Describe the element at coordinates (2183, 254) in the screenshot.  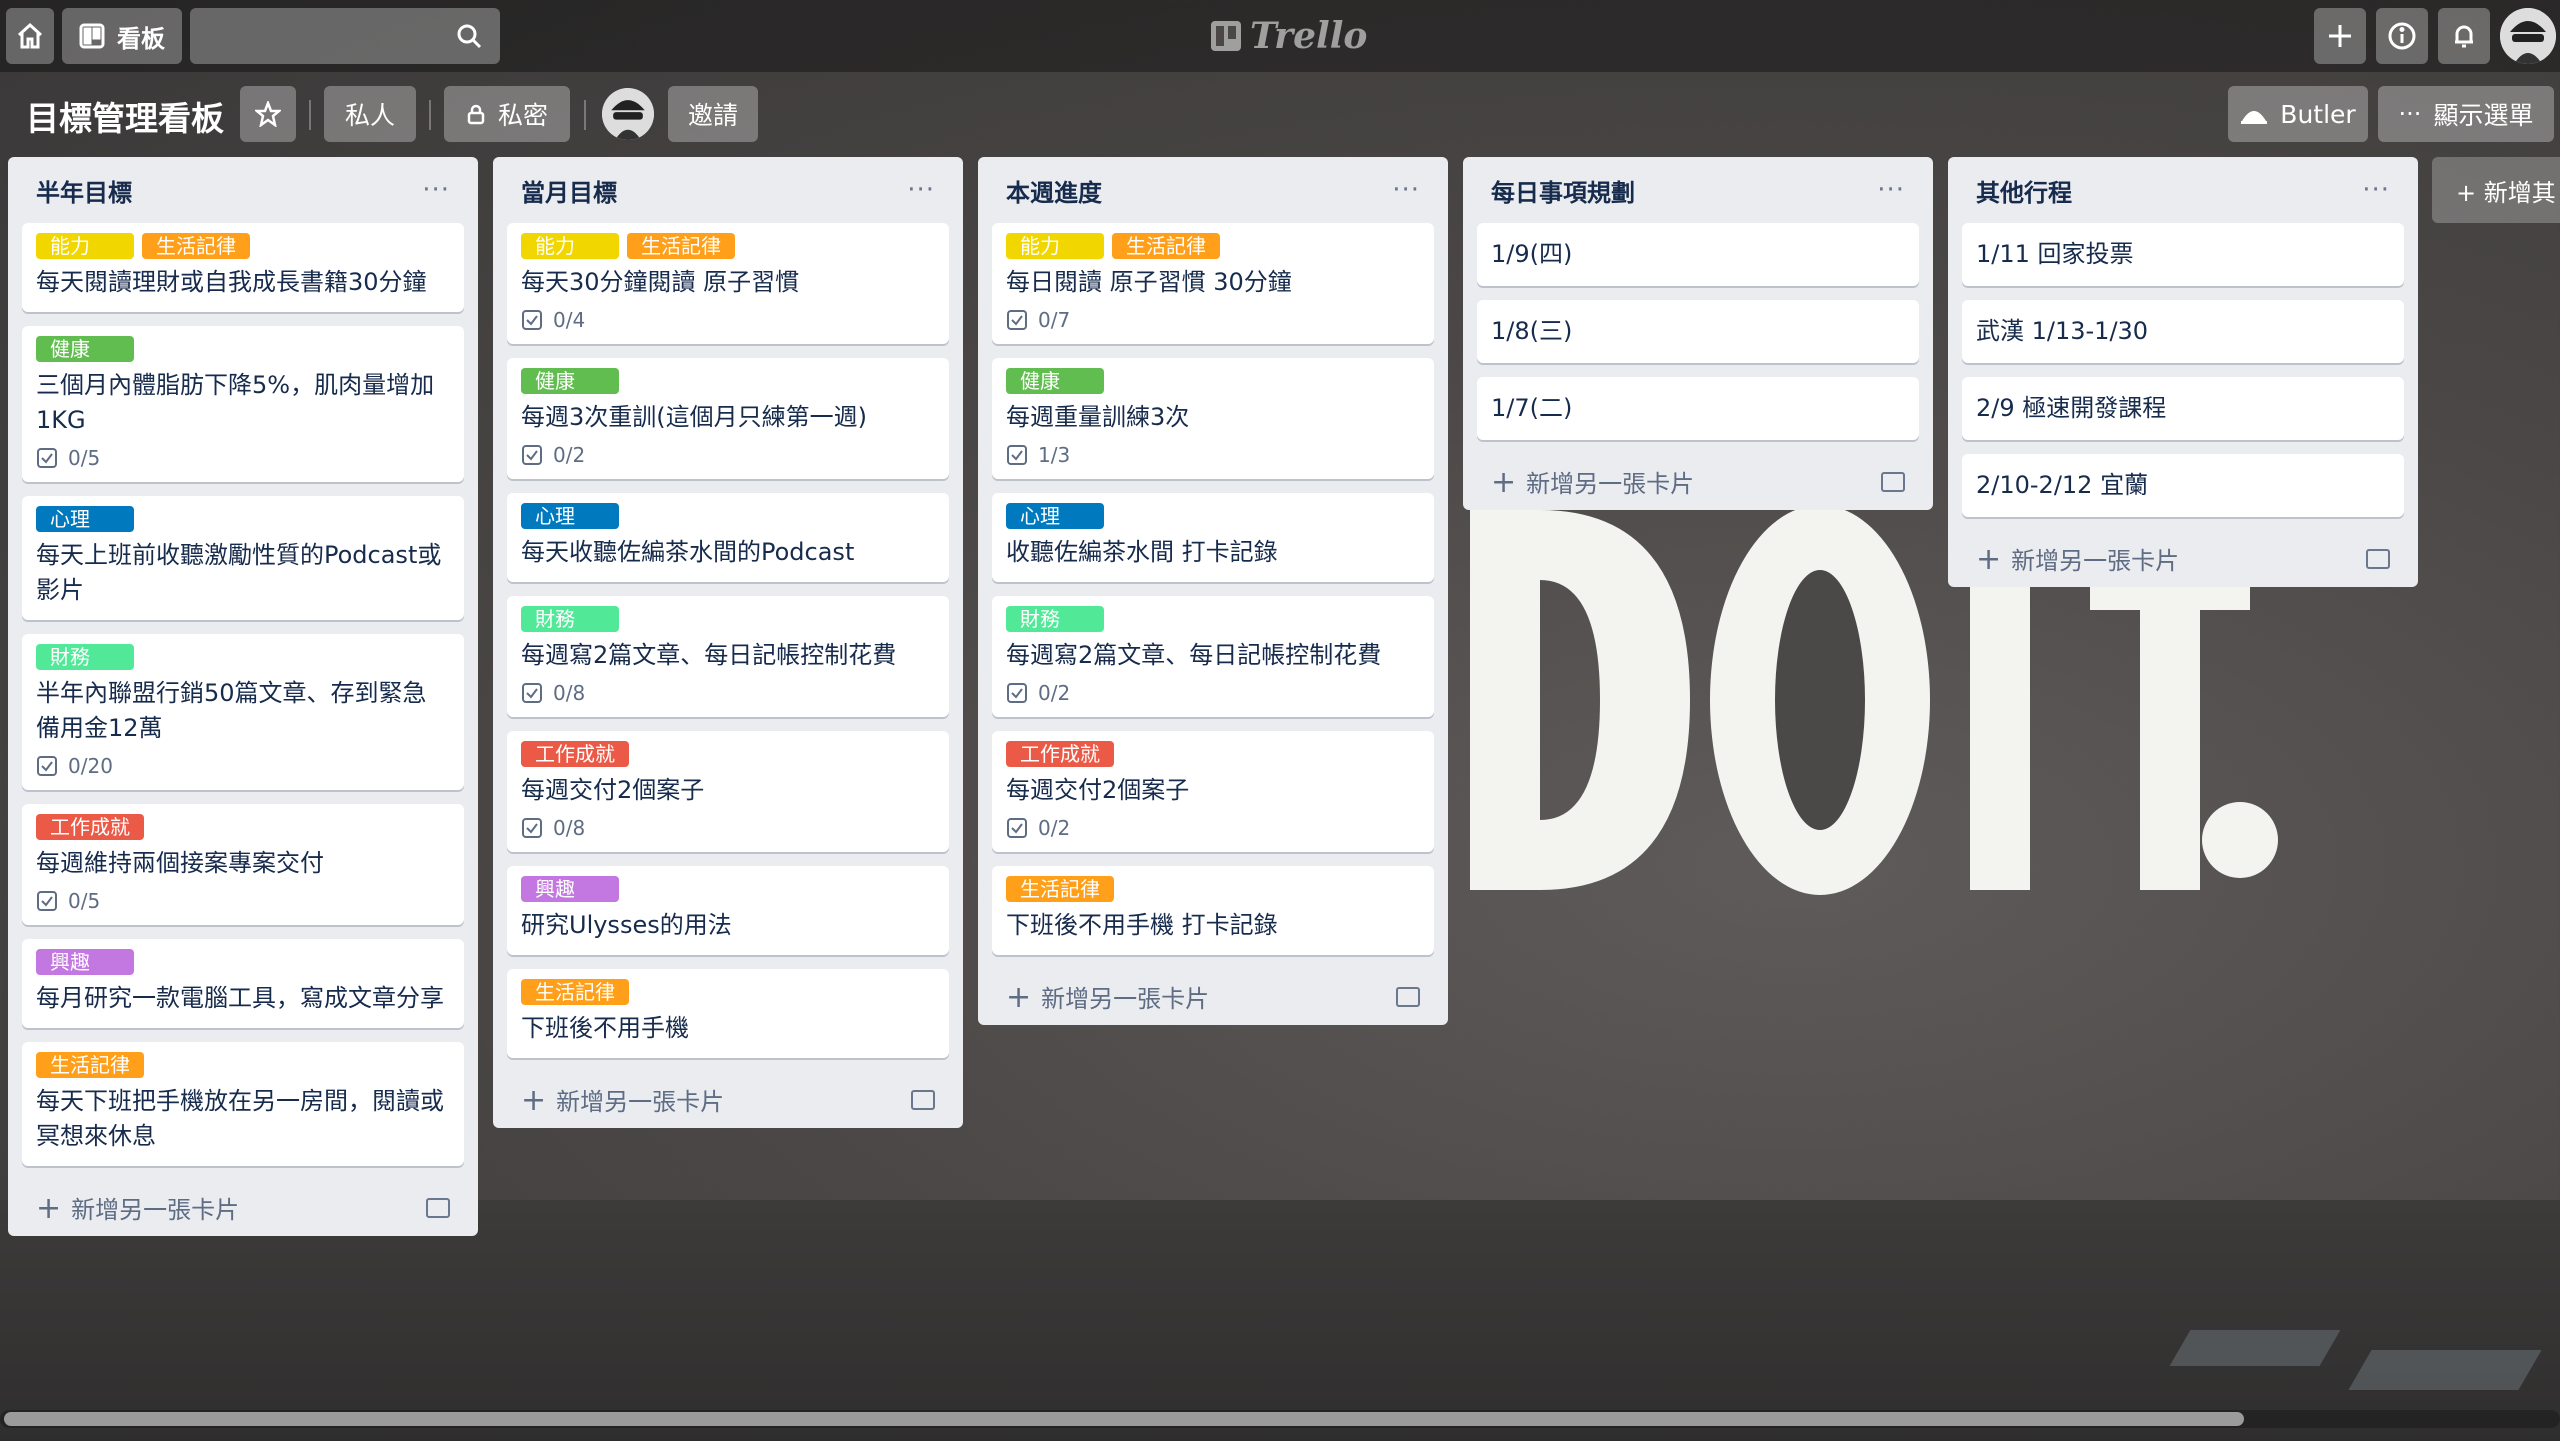
I see `card: 1/11 回家投票` at that location.